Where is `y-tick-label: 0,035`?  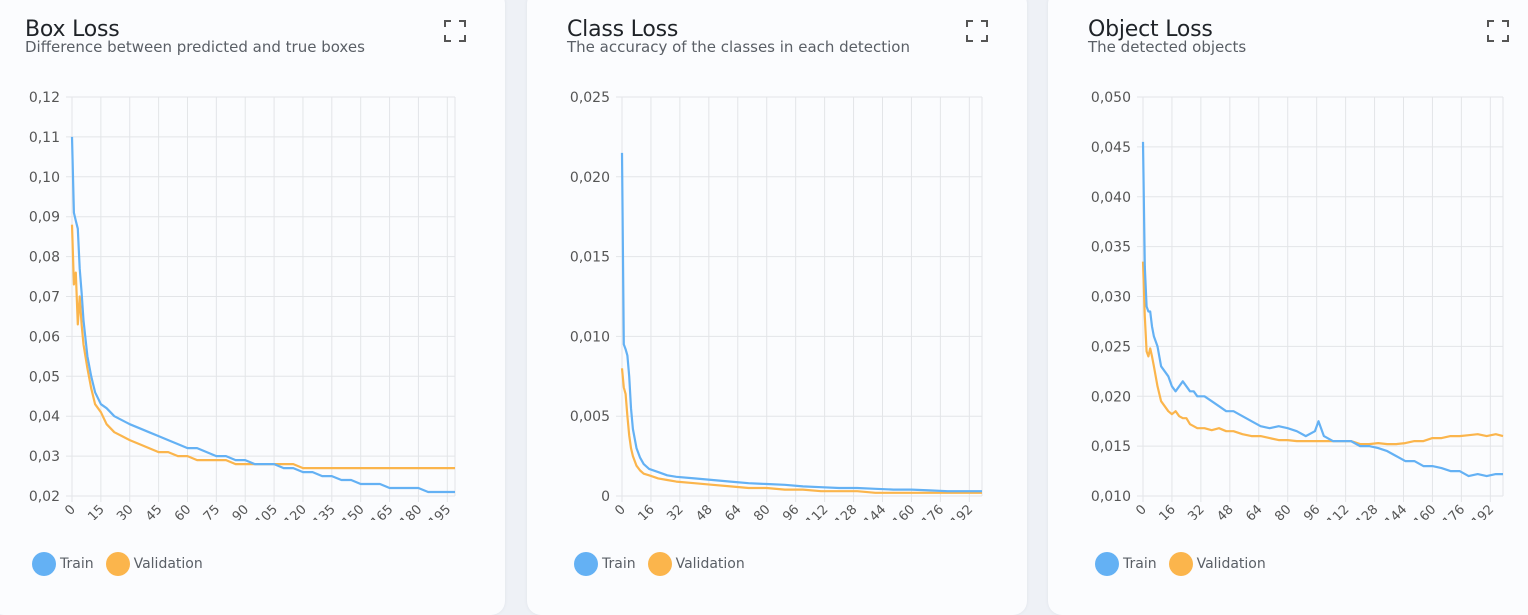 y-tick-label: 0,035 is located at coordinates (1111, 248).